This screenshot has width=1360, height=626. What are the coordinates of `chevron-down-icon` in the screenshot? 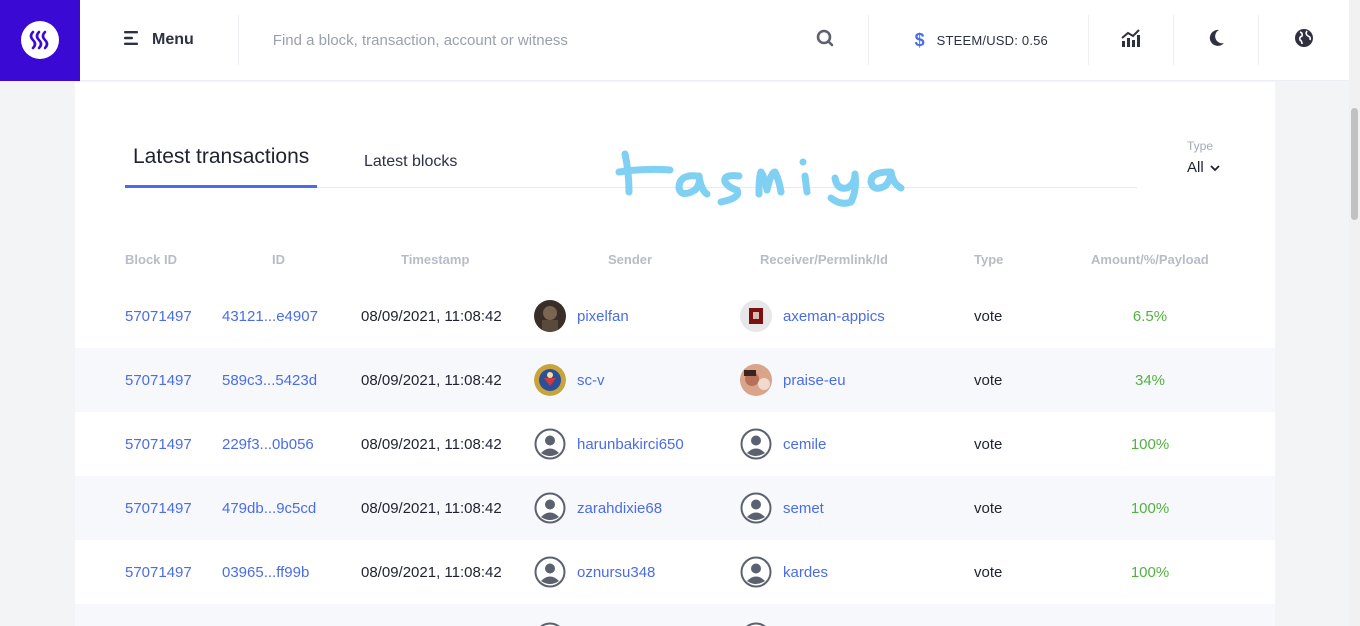 It's located at (1215, 167).